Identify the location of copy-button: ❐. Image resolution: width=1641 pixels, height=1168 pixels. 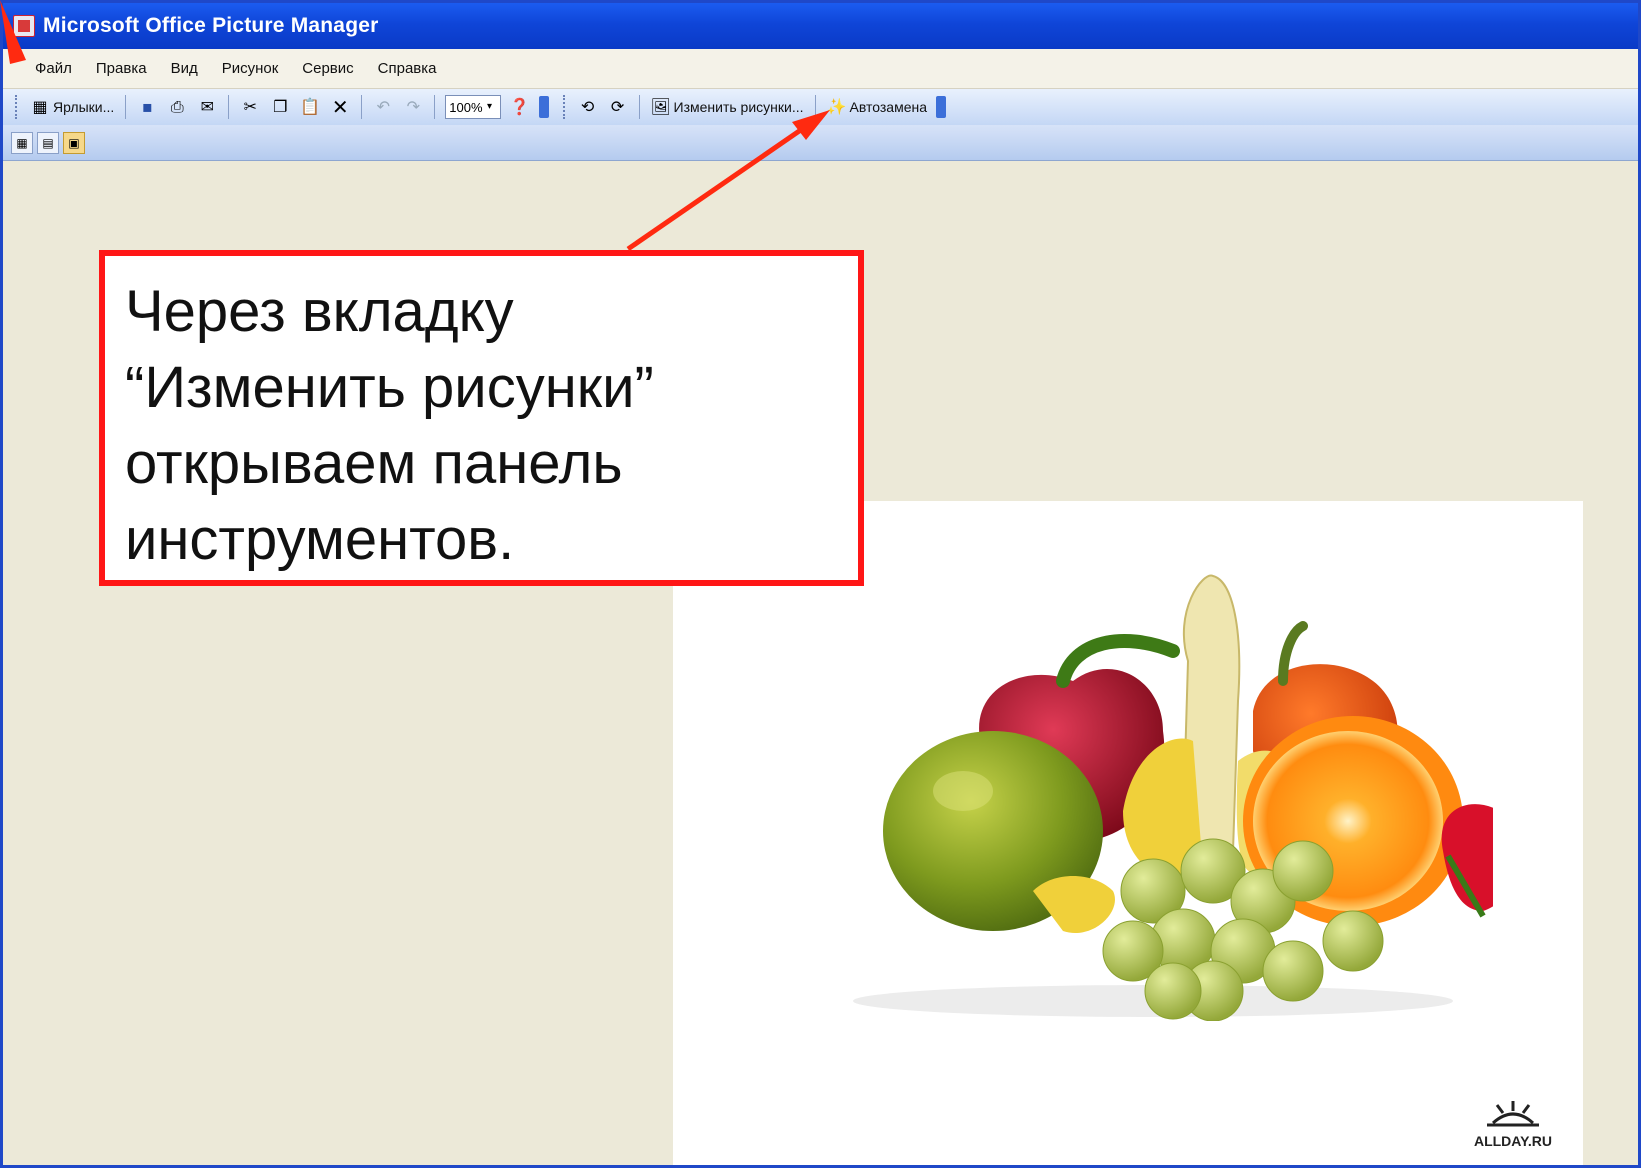
(280, 107).